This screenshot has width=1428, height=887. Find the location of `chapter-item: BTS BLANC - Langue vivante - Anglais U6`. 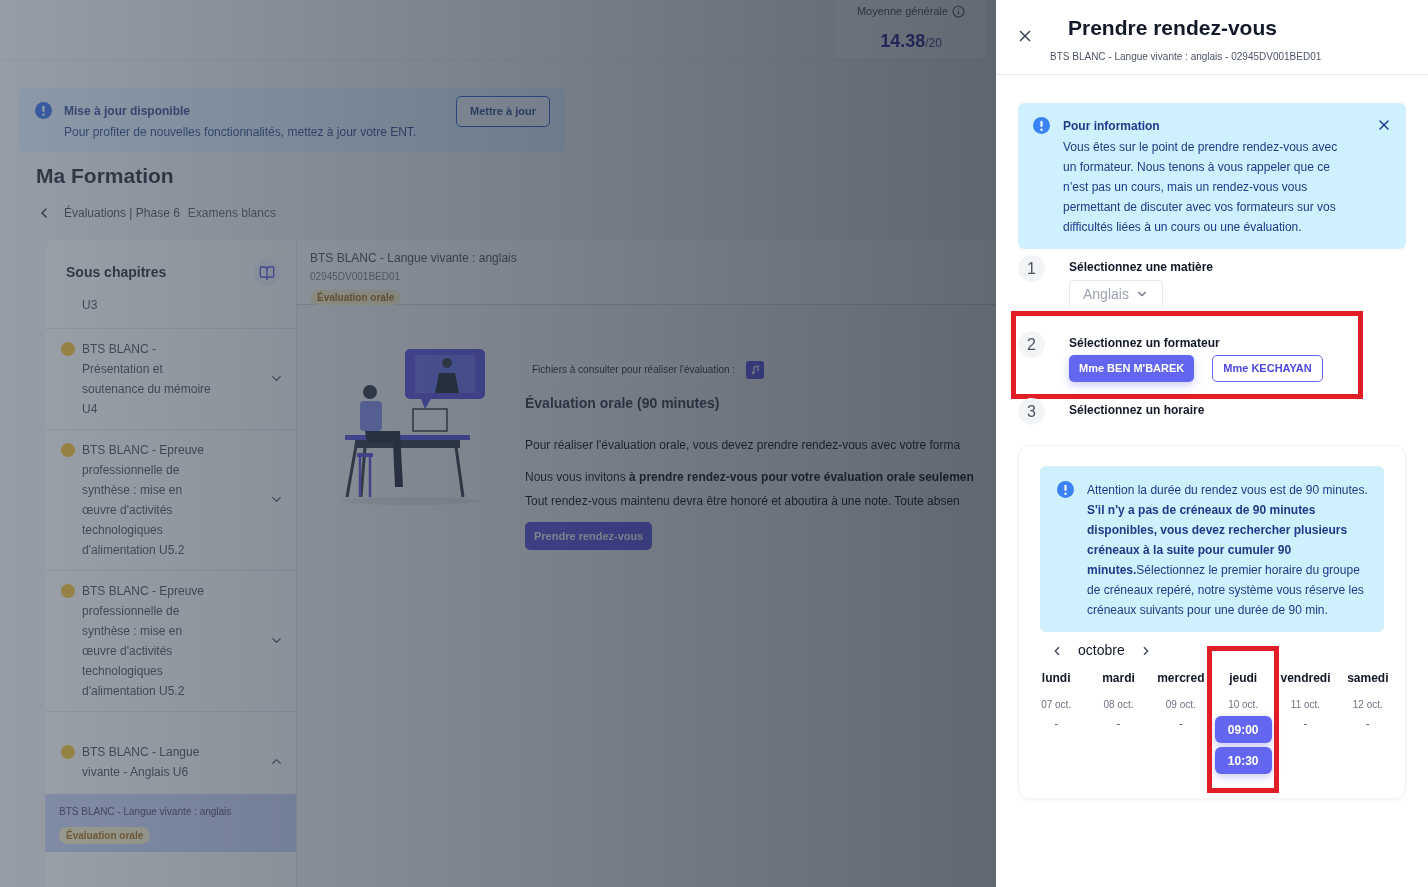

chapter-item: BTS BLANC - Langue vivante - Anglais U6 is located at coordinates (170, 758).